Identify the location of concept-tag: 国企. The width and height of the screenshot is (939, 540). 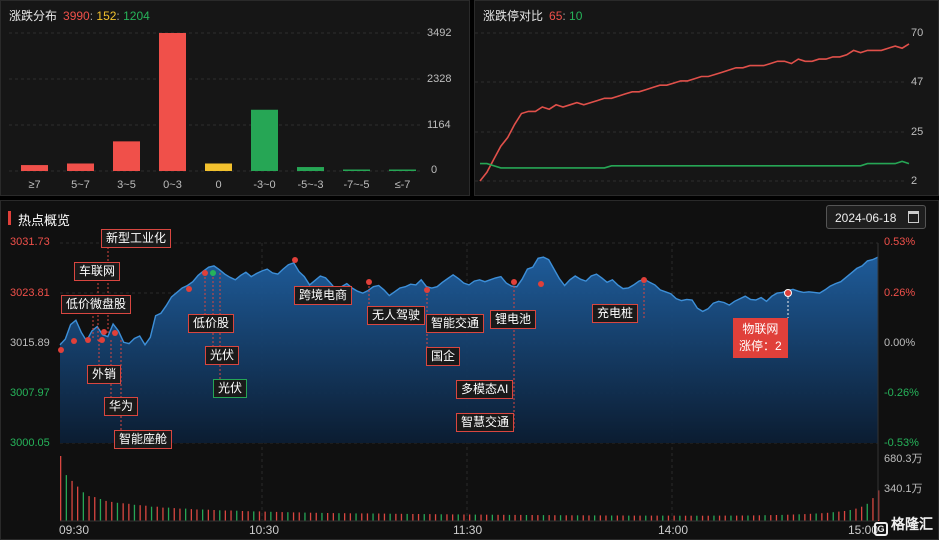
(443, 356).